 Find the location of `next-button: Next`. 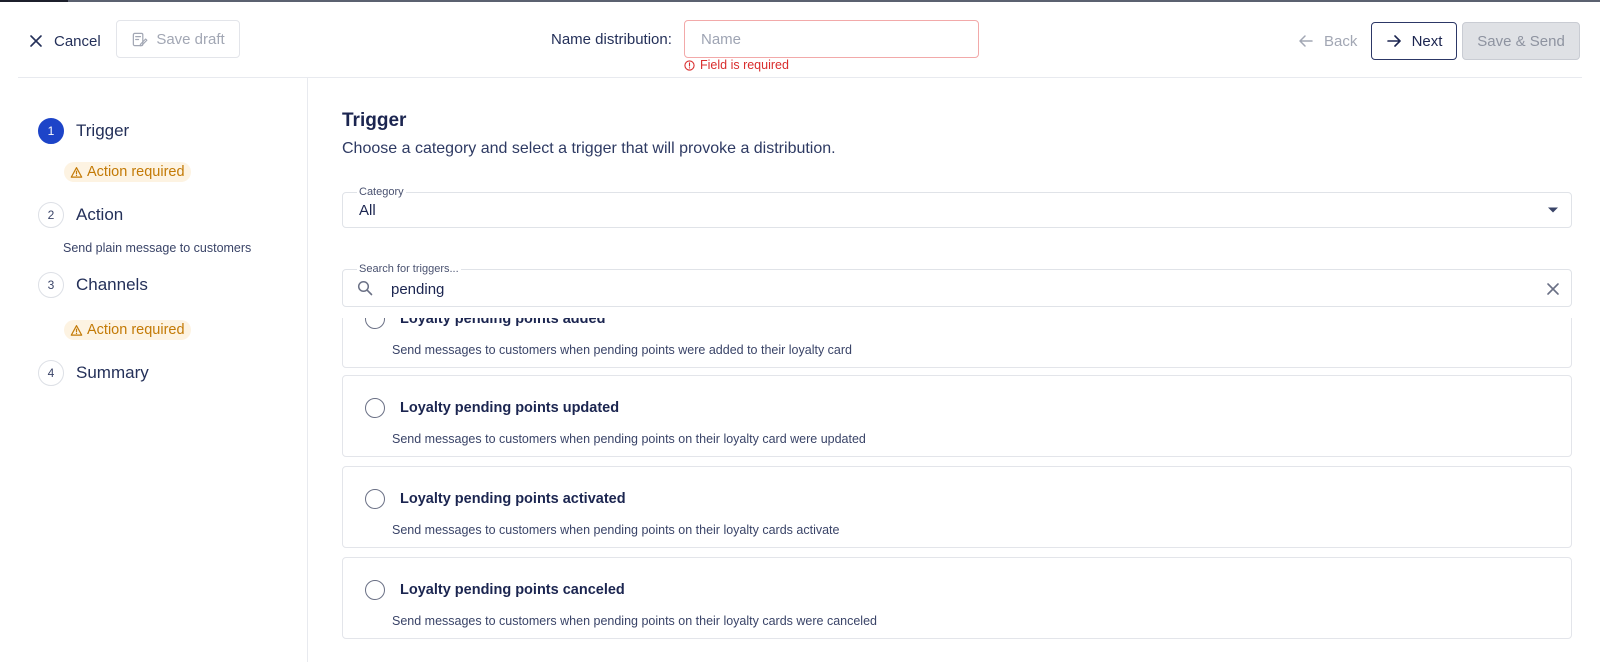

next-button: Next is located at coordinates (1414, 41).